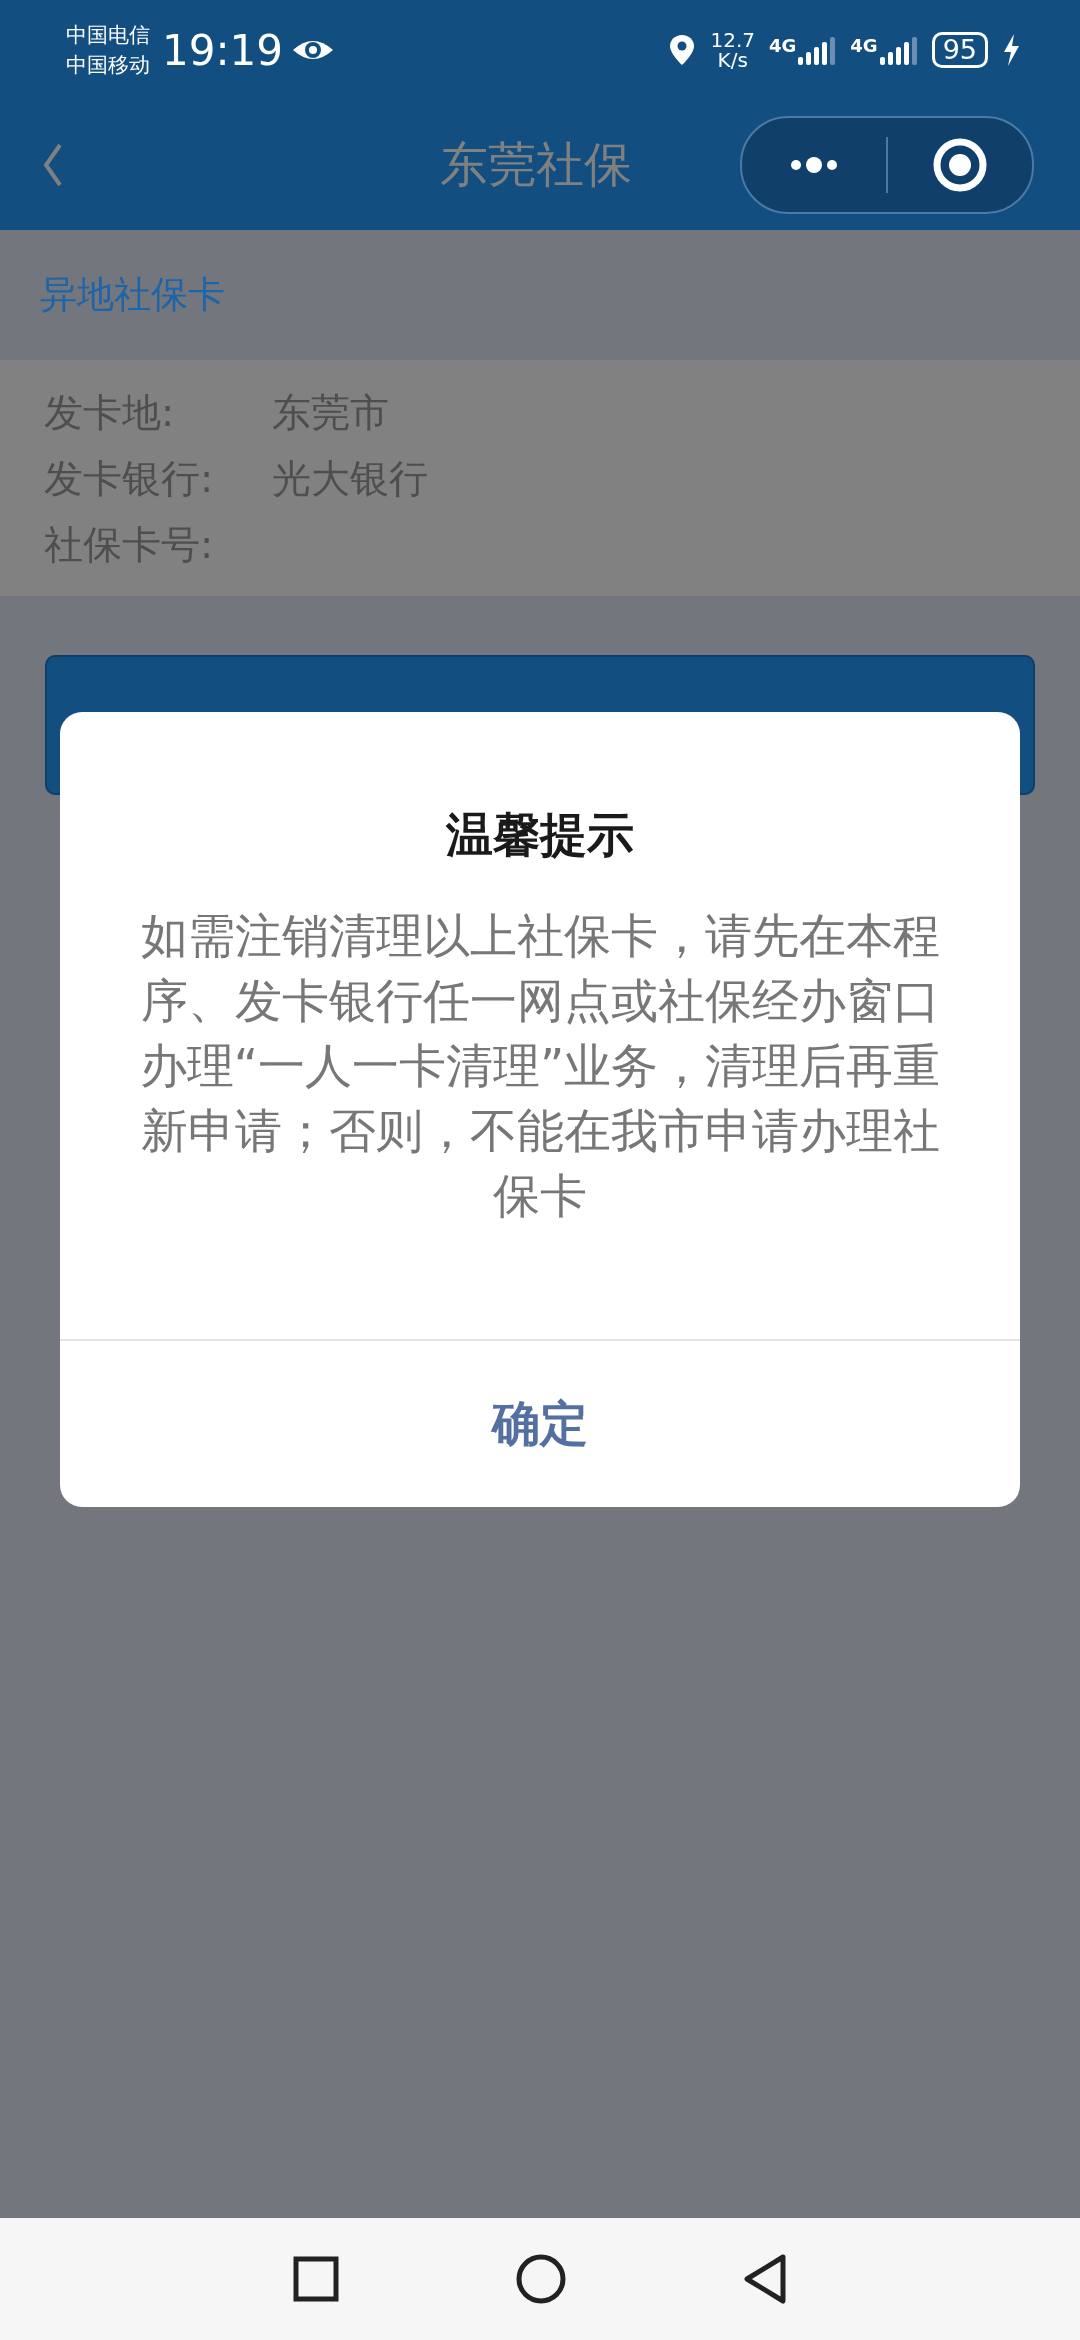 The image size is (1080, 2340). I want to click on square-icon, so click(316, 2279).